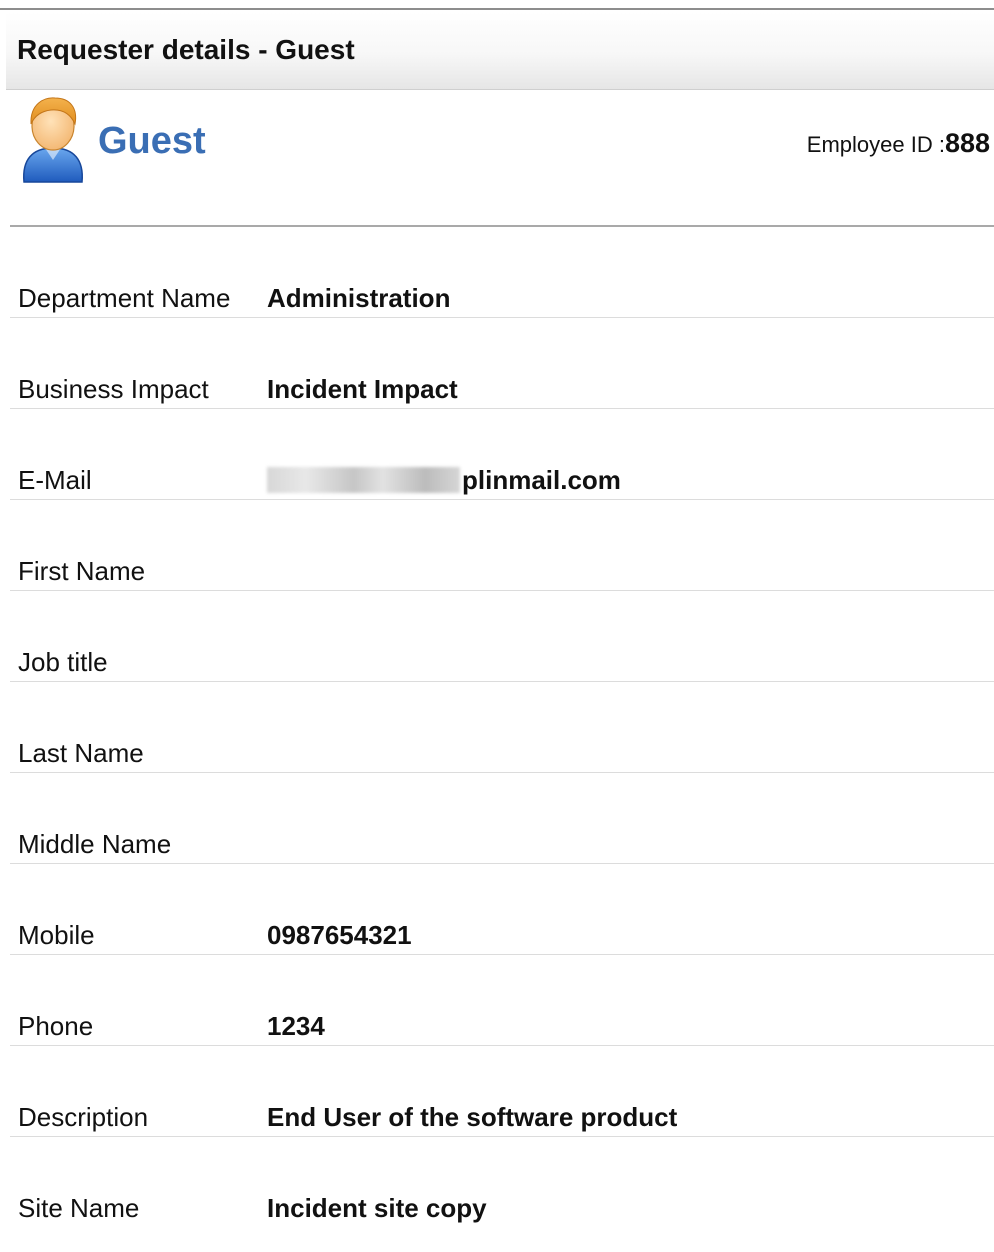  Describe the element at coordinates (359, 298) in the screenshot. I see `field-value: Administration` at that location.